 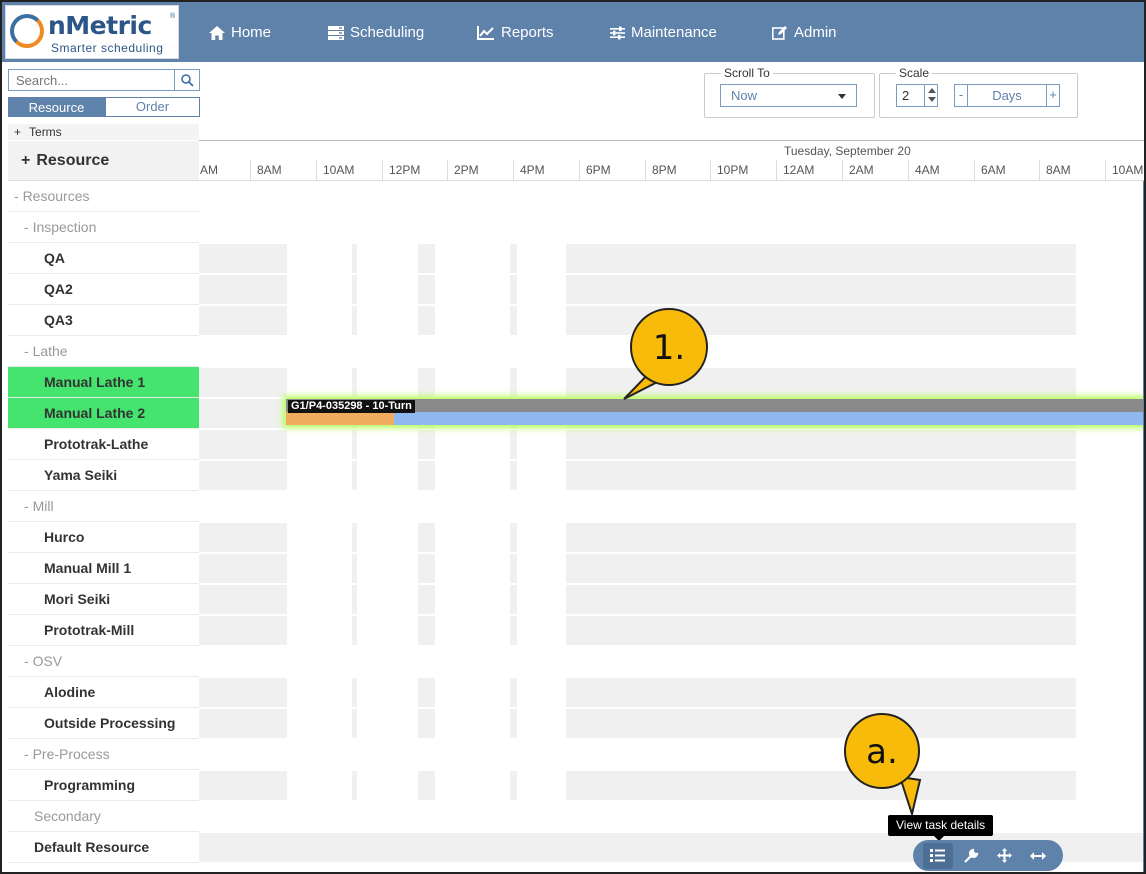 What do you see at coordinates (103, 289) in the screenshot?
I see `tree-item-qa2: QA2` at bounding box center [103, 289].